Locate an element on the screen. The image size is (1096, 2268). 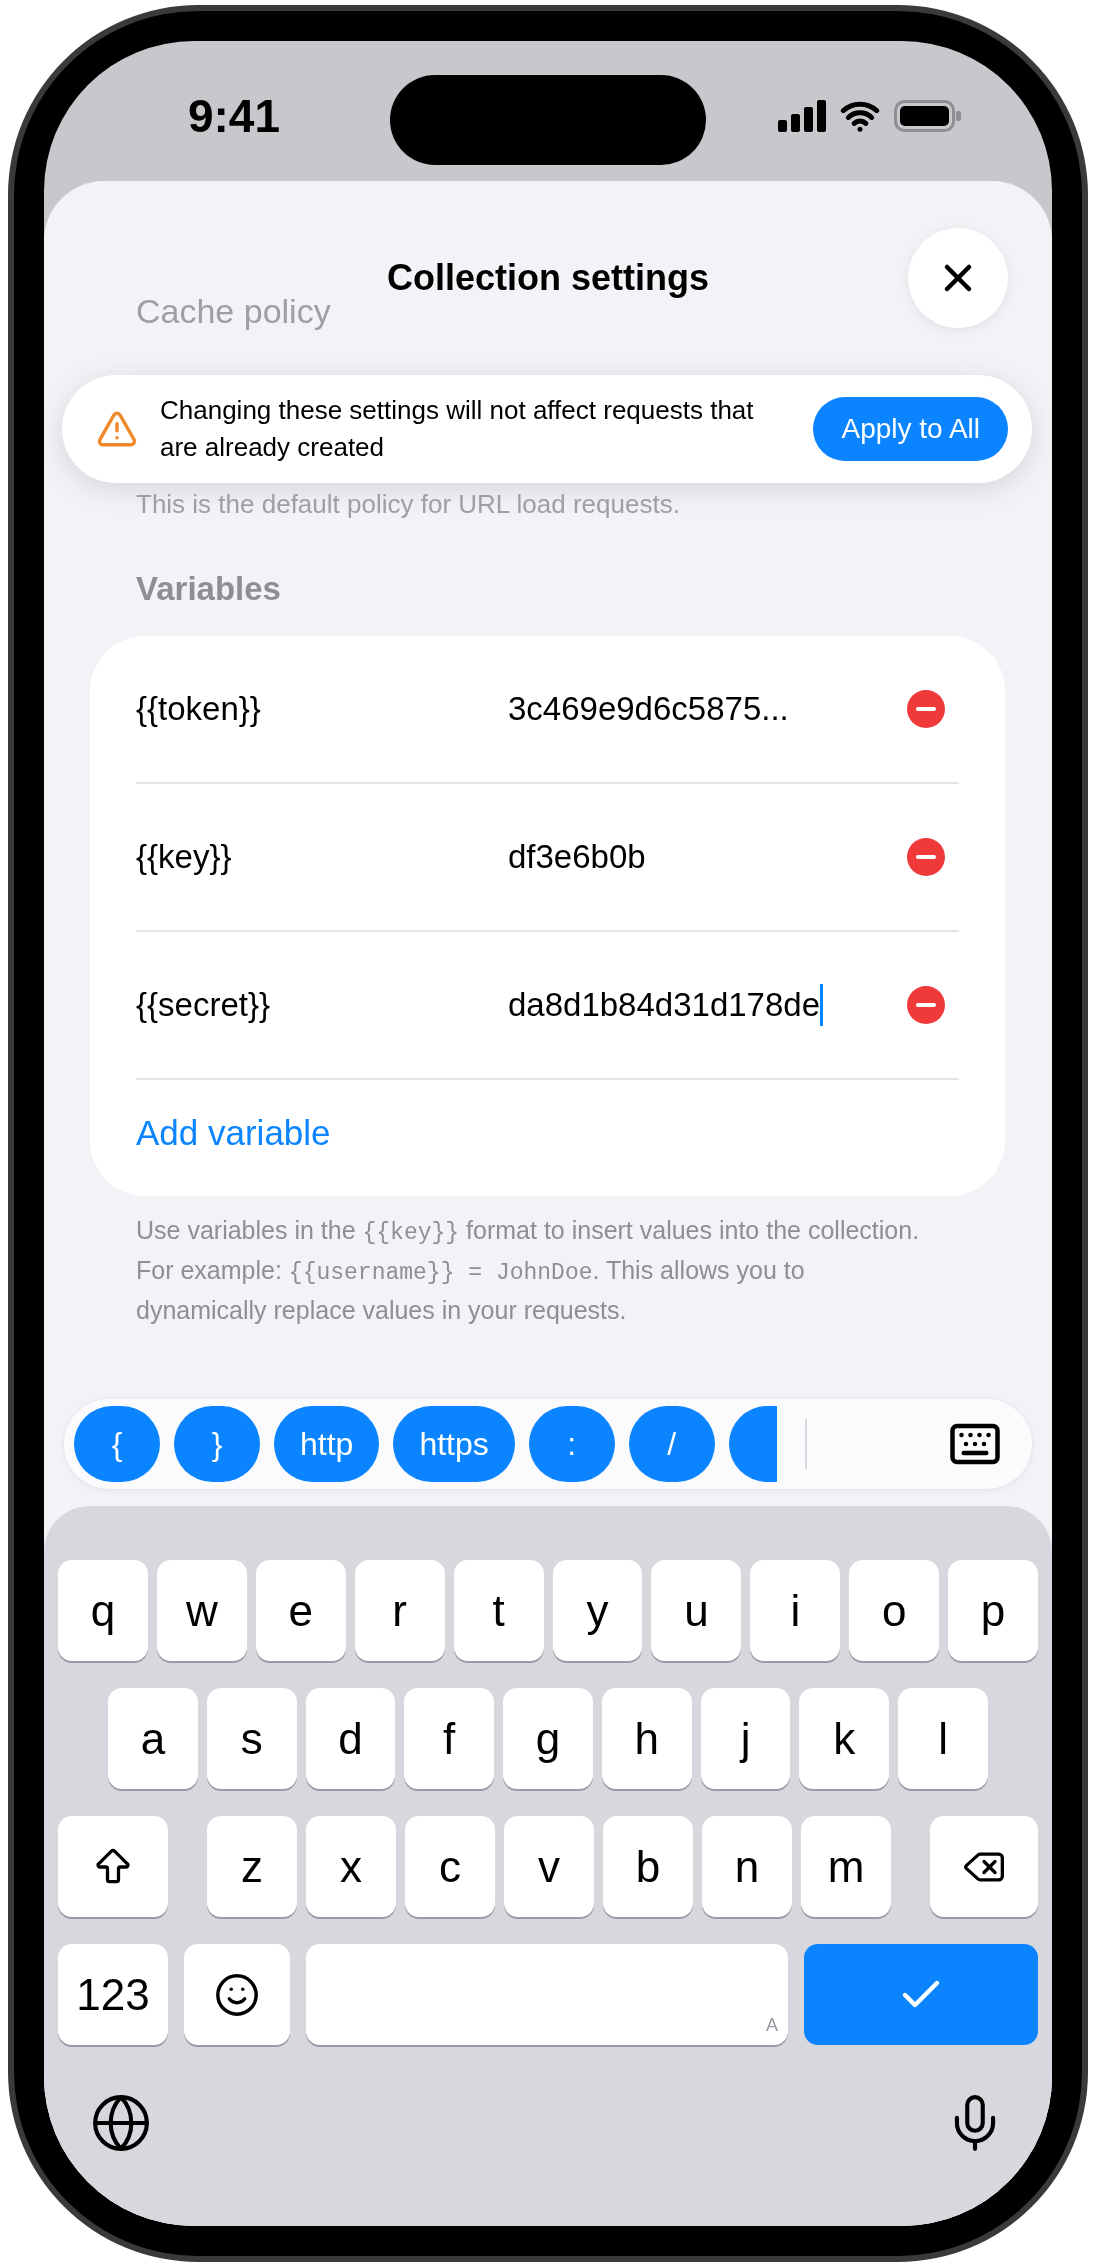
letter-key: o is located at coordinates (894, 1610).